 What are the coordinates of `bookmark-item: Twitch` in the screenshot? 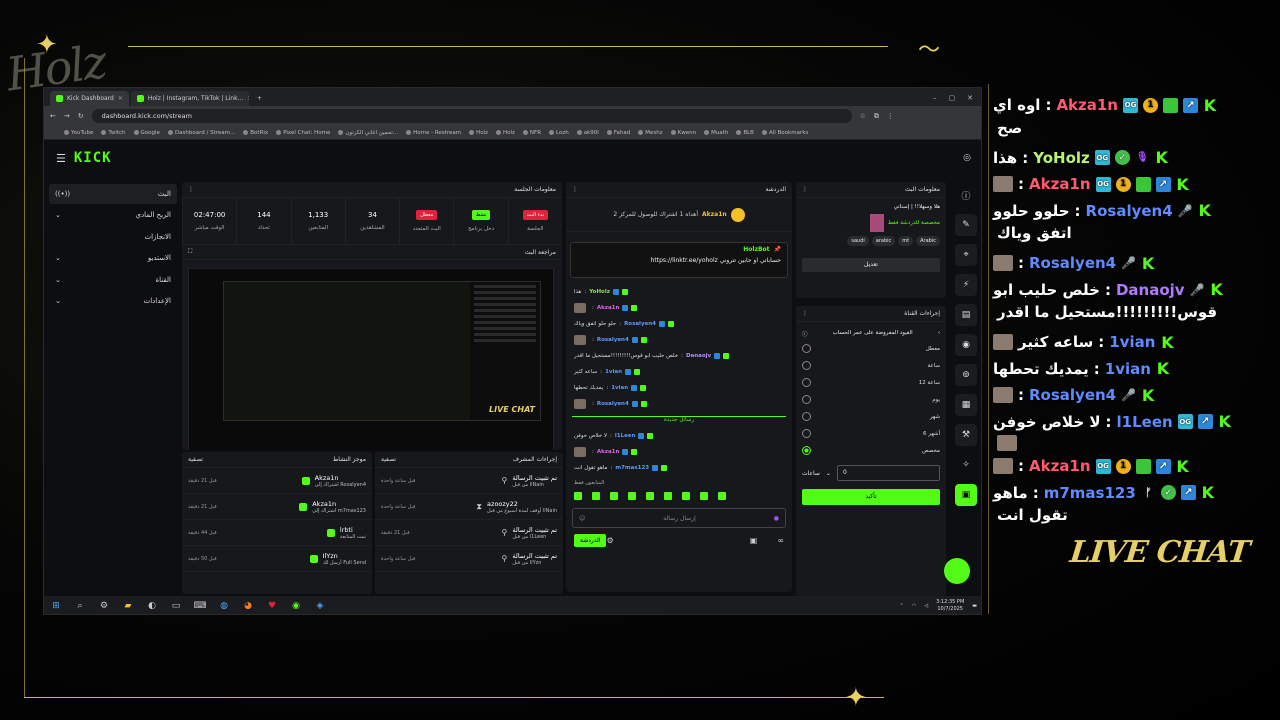 It's located at (113, 133).